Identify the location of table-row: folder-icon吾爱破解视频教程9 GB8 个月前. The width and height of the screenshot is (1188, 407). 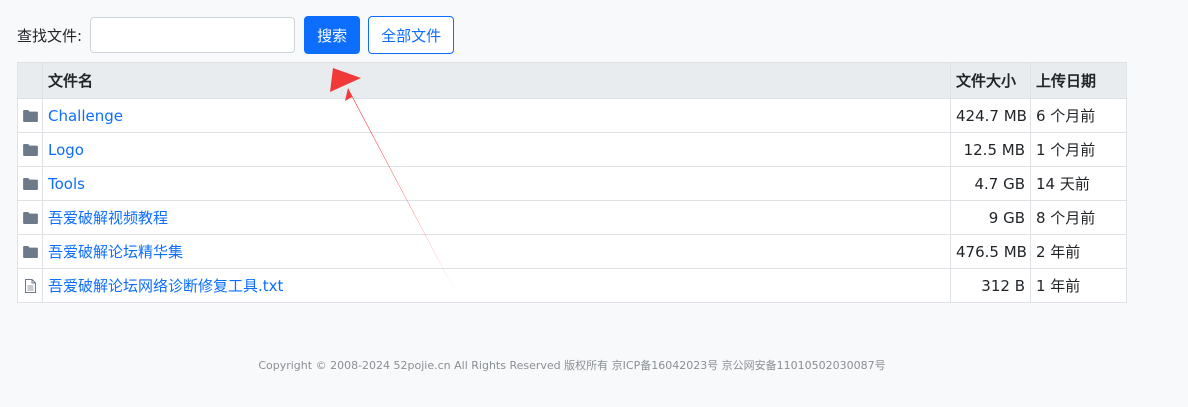
(572, 217).